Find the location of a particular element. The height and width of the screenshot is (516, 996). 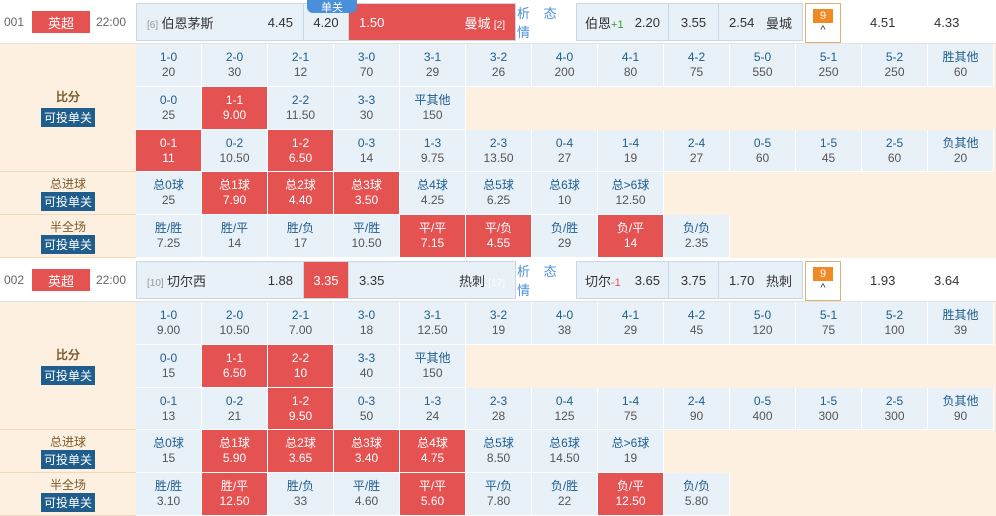

handicap-win: 伯恩+1 2.20 is located at coordinates (623, 22).